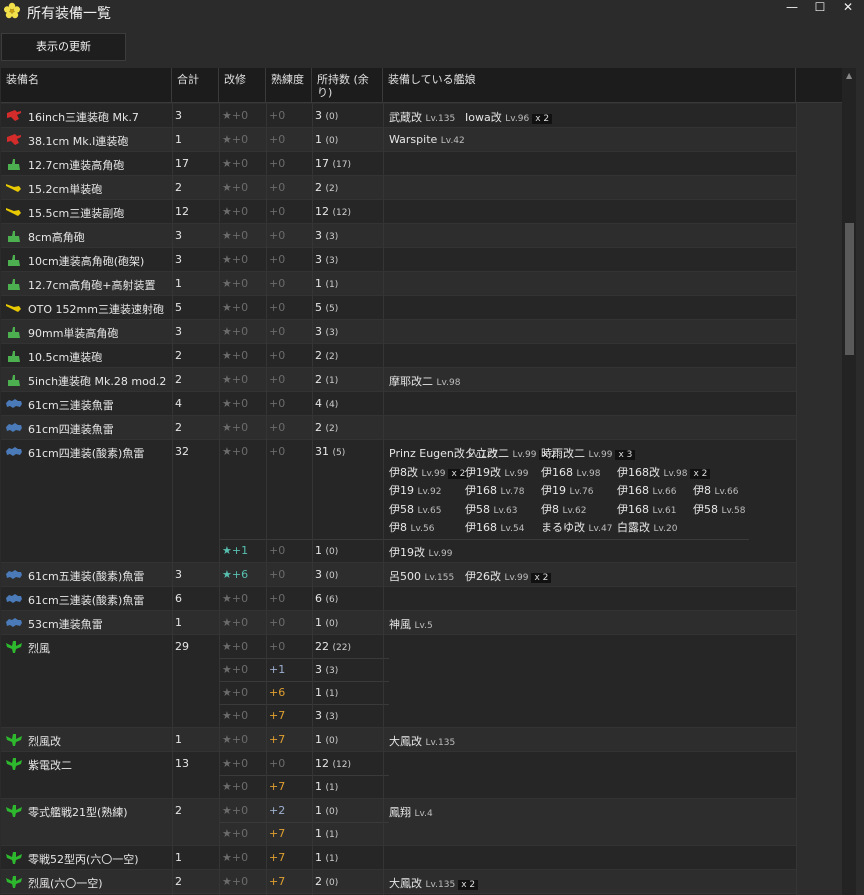  I want to click on ship-entry: 伊8 Lv.56, so click(411, 527).